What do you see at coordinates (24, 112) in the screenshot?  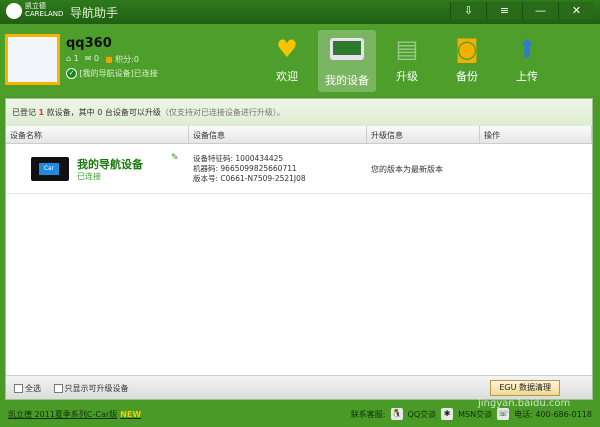 I see `notice-pre: 已登记` at bounding box center [24, 112].